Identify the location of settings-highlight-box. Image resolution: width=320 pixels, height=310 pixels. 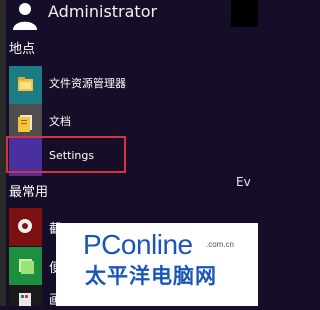
(66, 154).